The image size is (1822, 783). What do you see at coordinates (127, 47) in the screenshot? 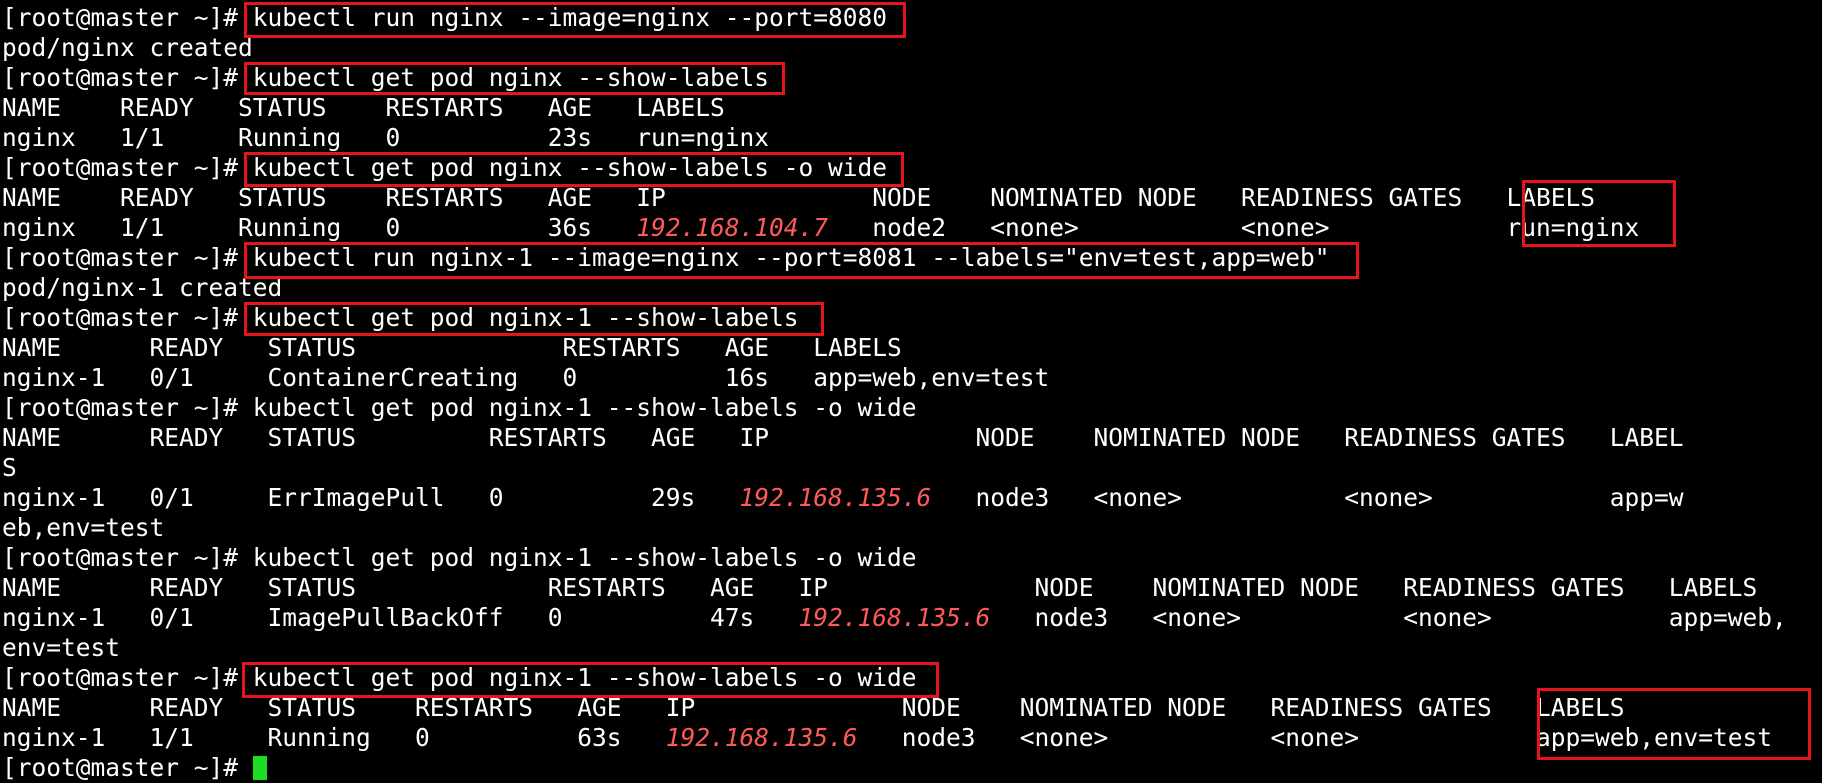
I see `terminal-line: pod/nginx created` at bounding box center [127, 47].